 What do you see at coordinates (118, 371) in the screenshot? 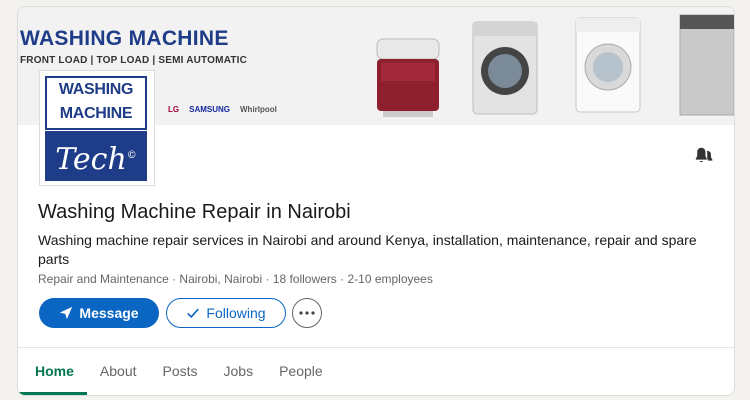
I see `tab-about: About` at bounding box center [118, 371].